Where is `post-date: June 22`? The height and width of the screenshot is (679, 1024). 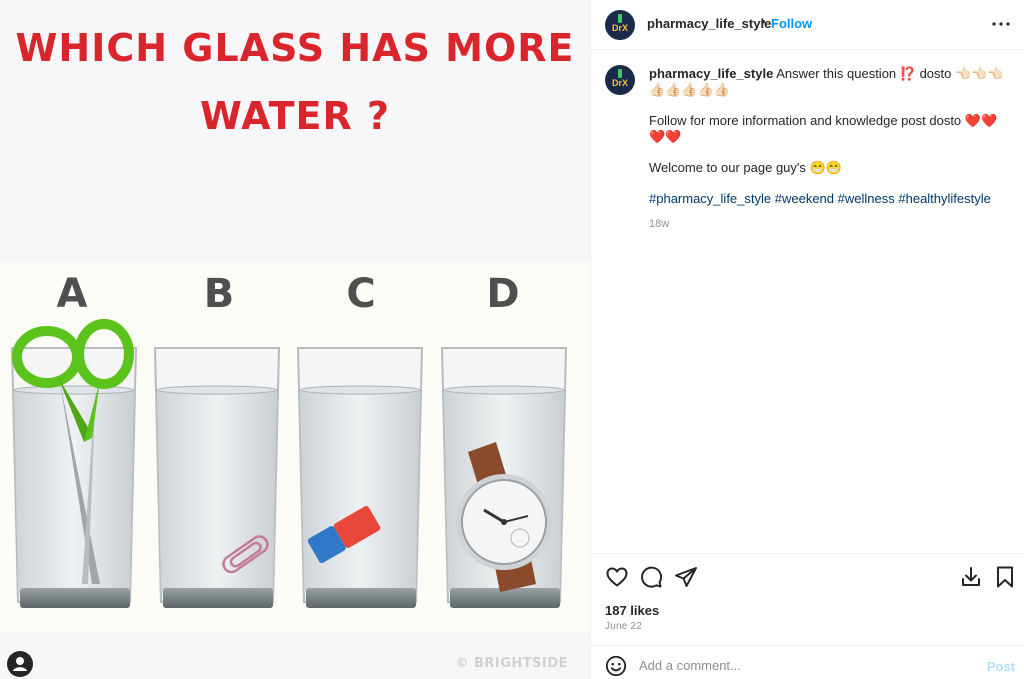
post-date: June 22 is located at coordinates (623, 626).